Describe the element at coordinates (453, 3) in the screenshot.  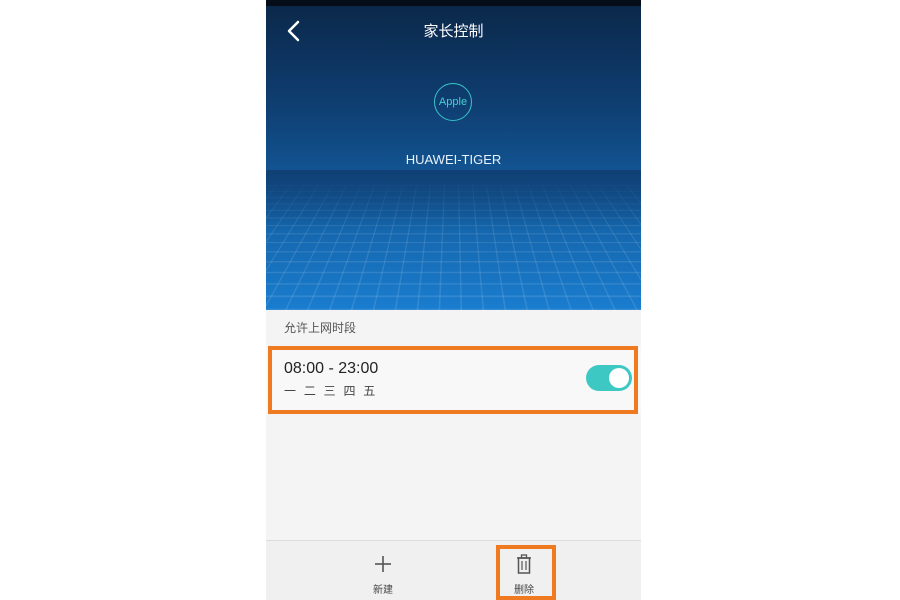
I see `status-bar` at that location.